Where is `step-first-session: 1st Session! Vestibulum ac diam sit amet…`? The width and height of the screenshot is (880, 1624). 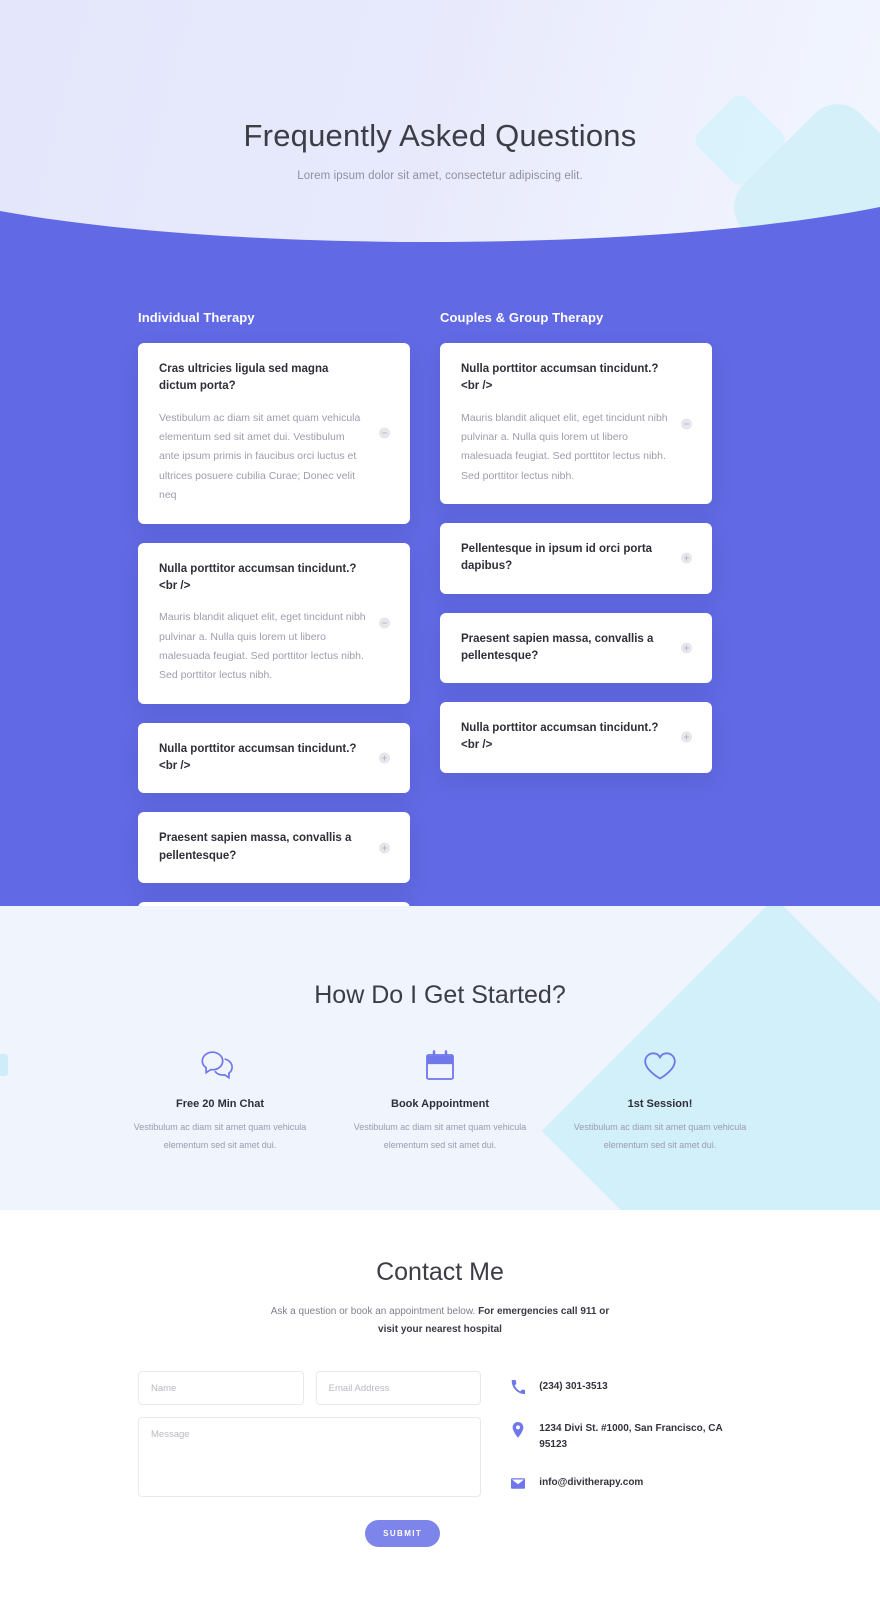 step-first-session: 1st Session! Vestibulum ac diam sit amet… is located at coordinates (660, 1100).